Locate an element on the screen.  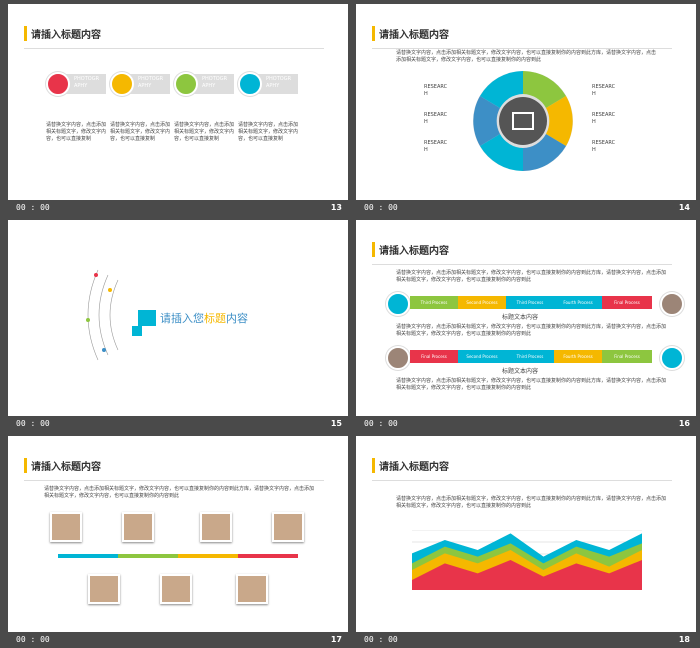
network-graphic is located at coordinates (121, 315).